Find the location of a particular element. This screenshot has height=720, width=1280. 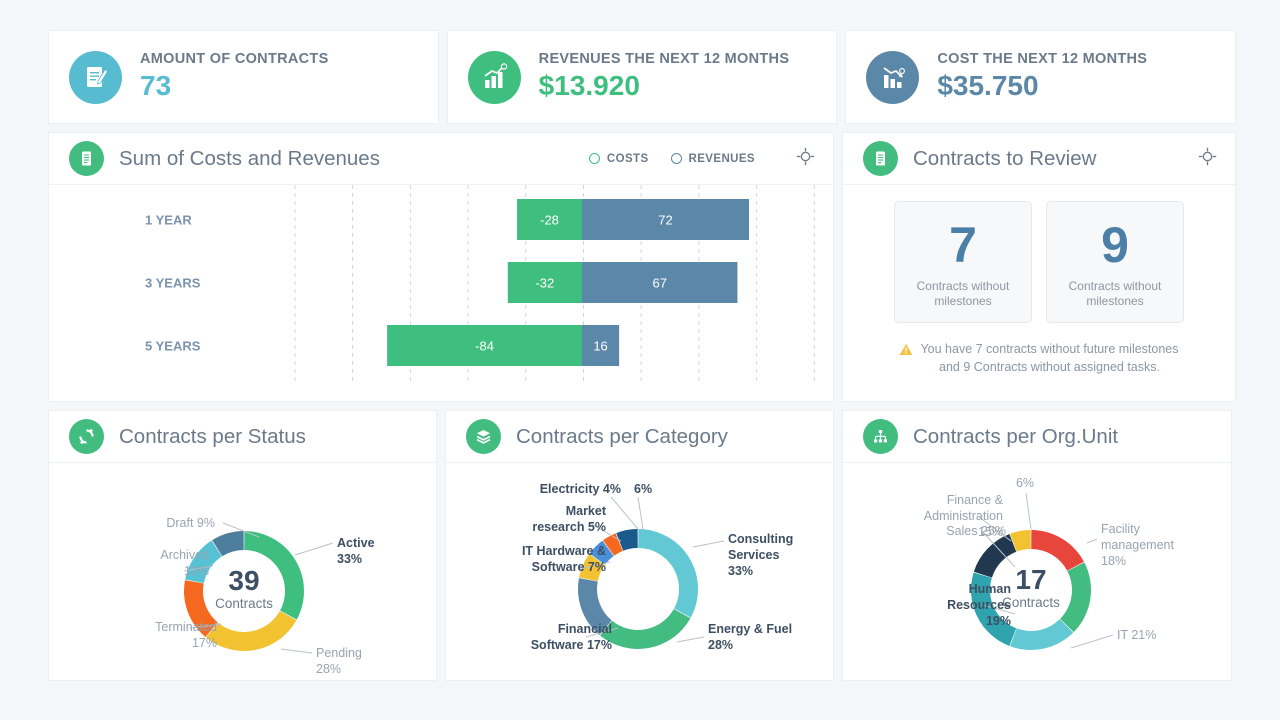

review-value: 9 is located at coordinates (1115, 244).